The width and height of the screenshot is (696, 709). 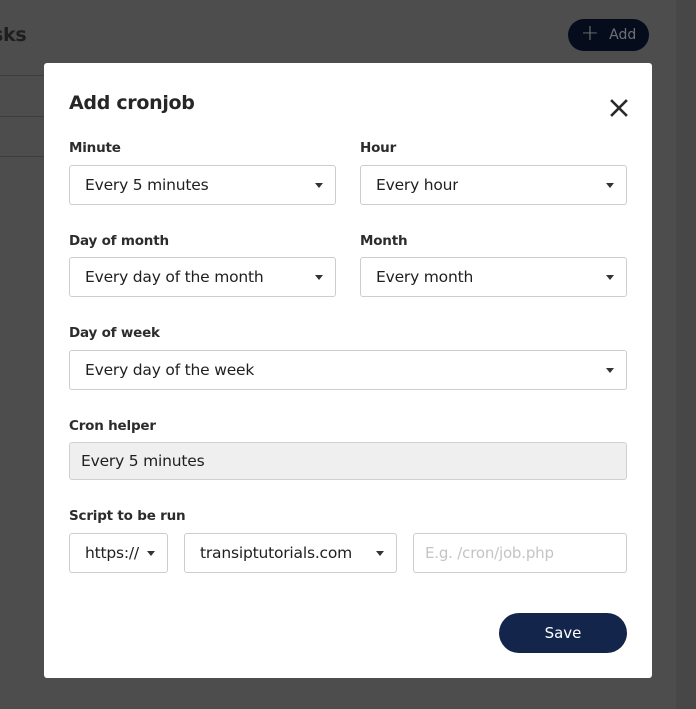 What do you see at coordinates (147, 185) in the screenshot?
I see `minute-select-value: Every 5 minutes` at bounding box center [147, 185].